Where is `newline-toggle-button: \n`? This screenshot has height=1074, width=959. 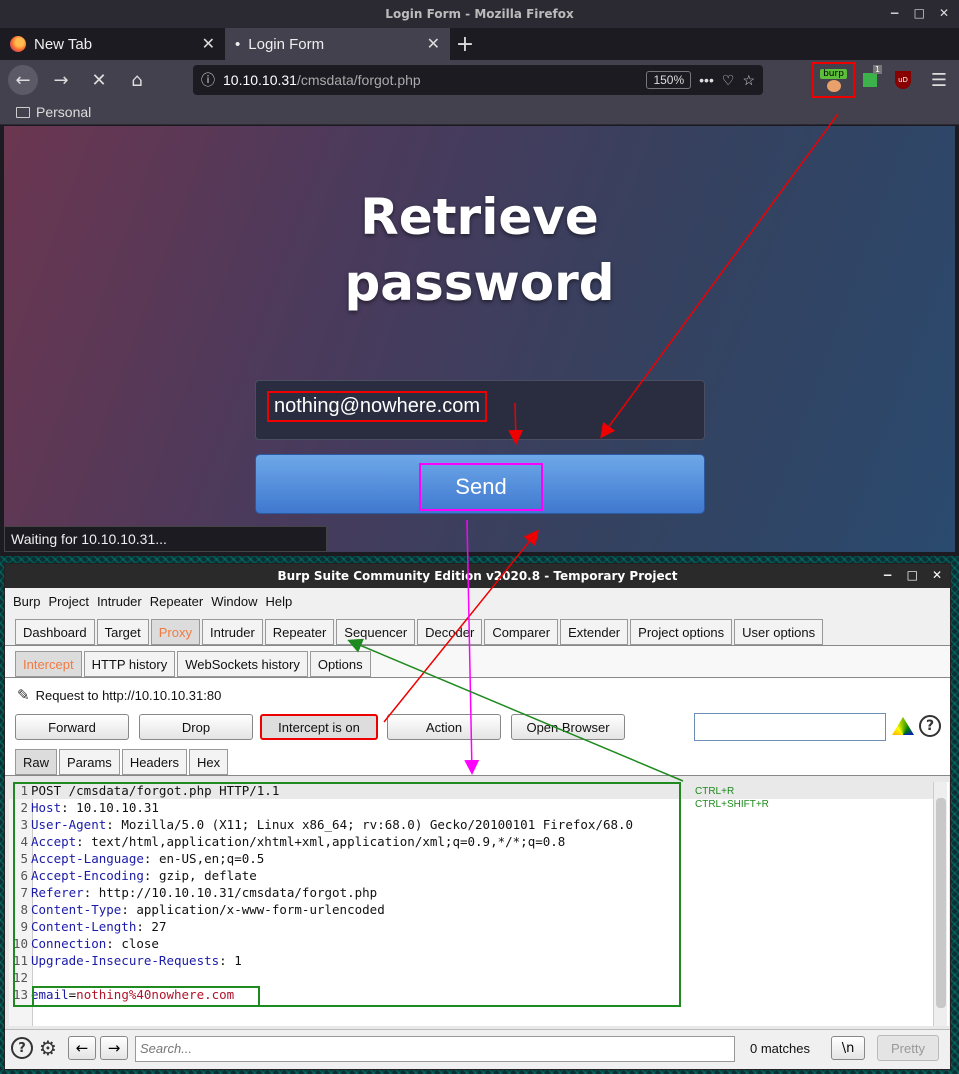
newline-toggle-button: \n is located at coordinates (848, 1048).